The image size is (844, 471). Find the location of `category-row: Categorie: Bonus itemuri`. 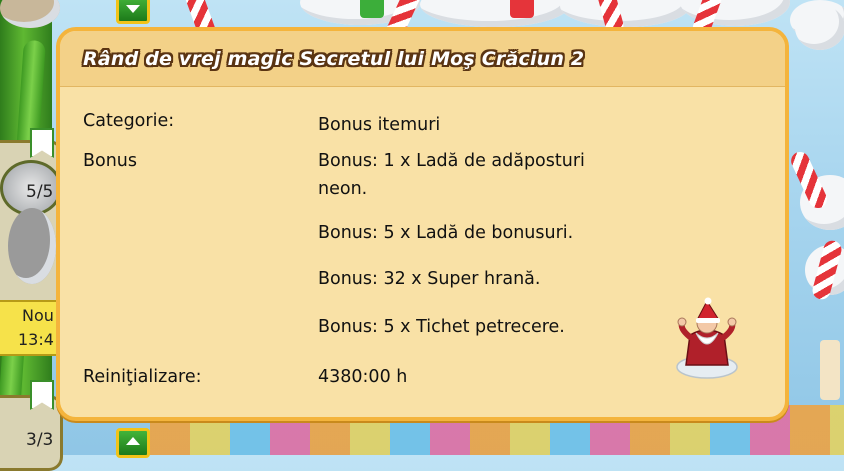

category-row: Categorie: Bonus itemuri is located at coordinates (434, 131).